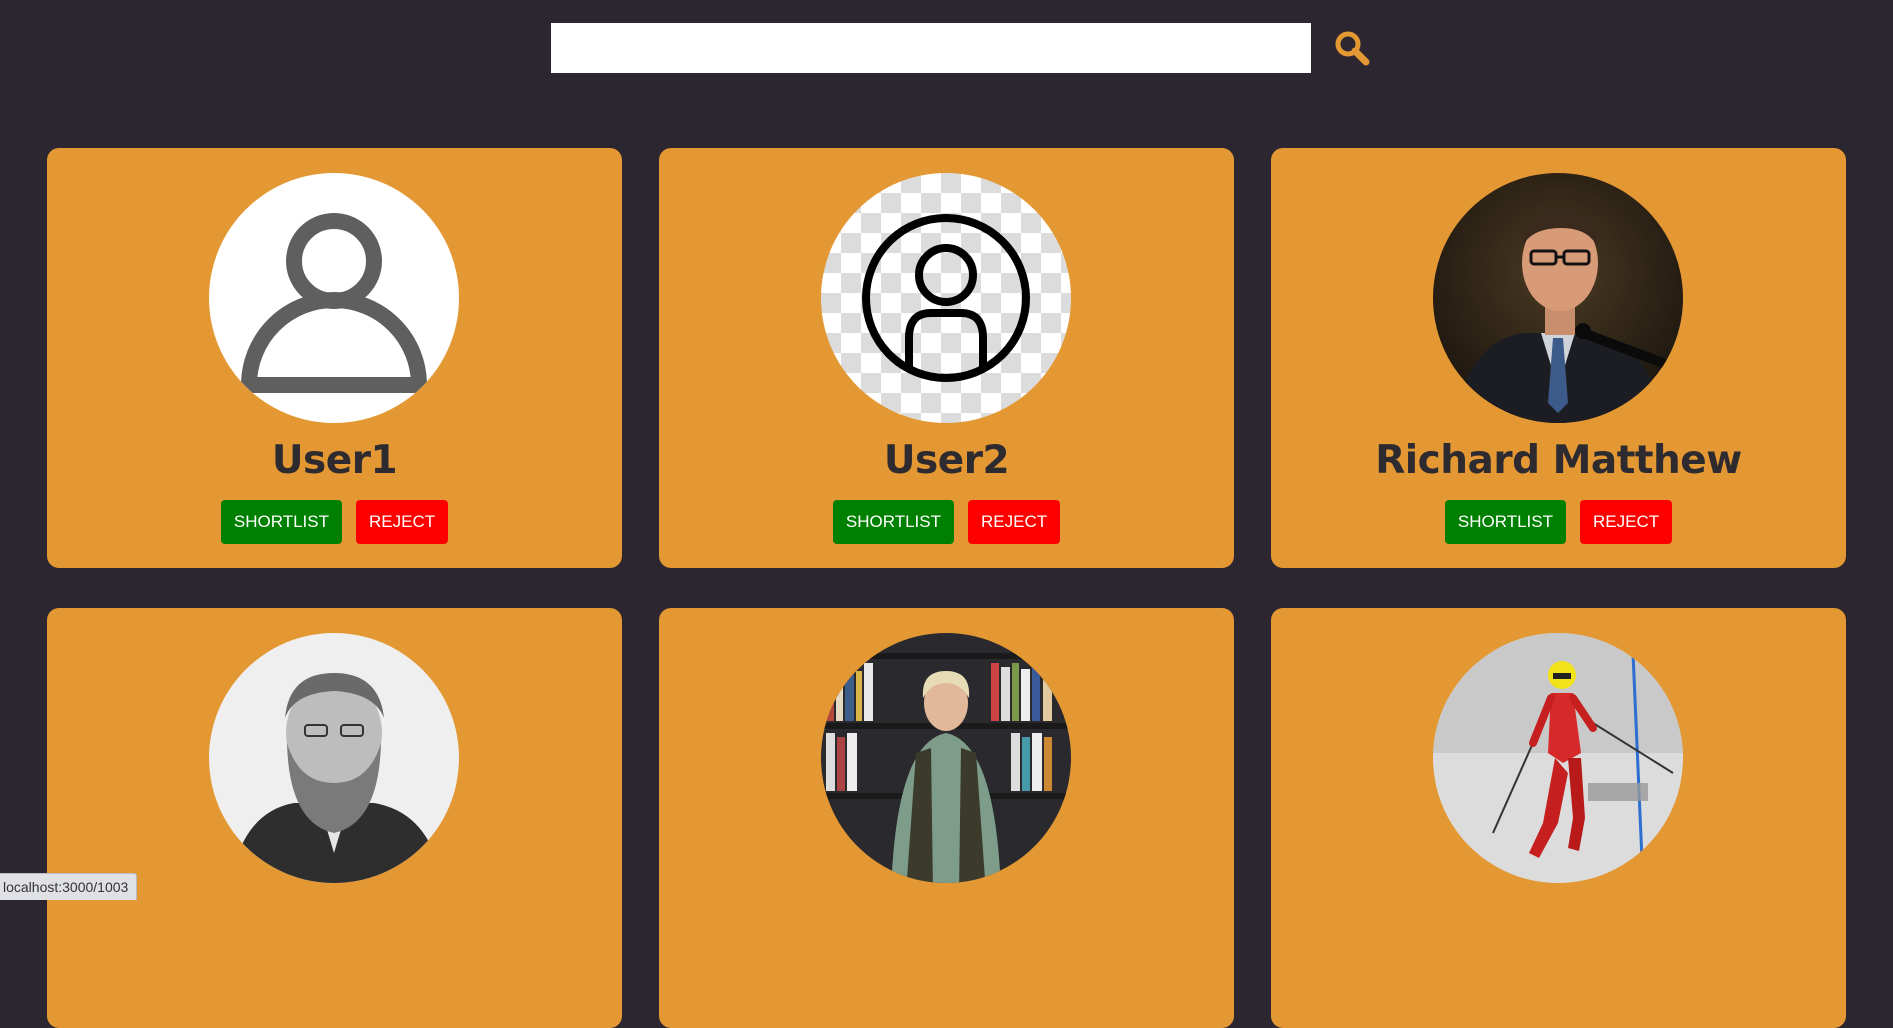 This screenshot has height=1028, width=1893. I want to click on outlined-user-avatar, so click(946, 298).